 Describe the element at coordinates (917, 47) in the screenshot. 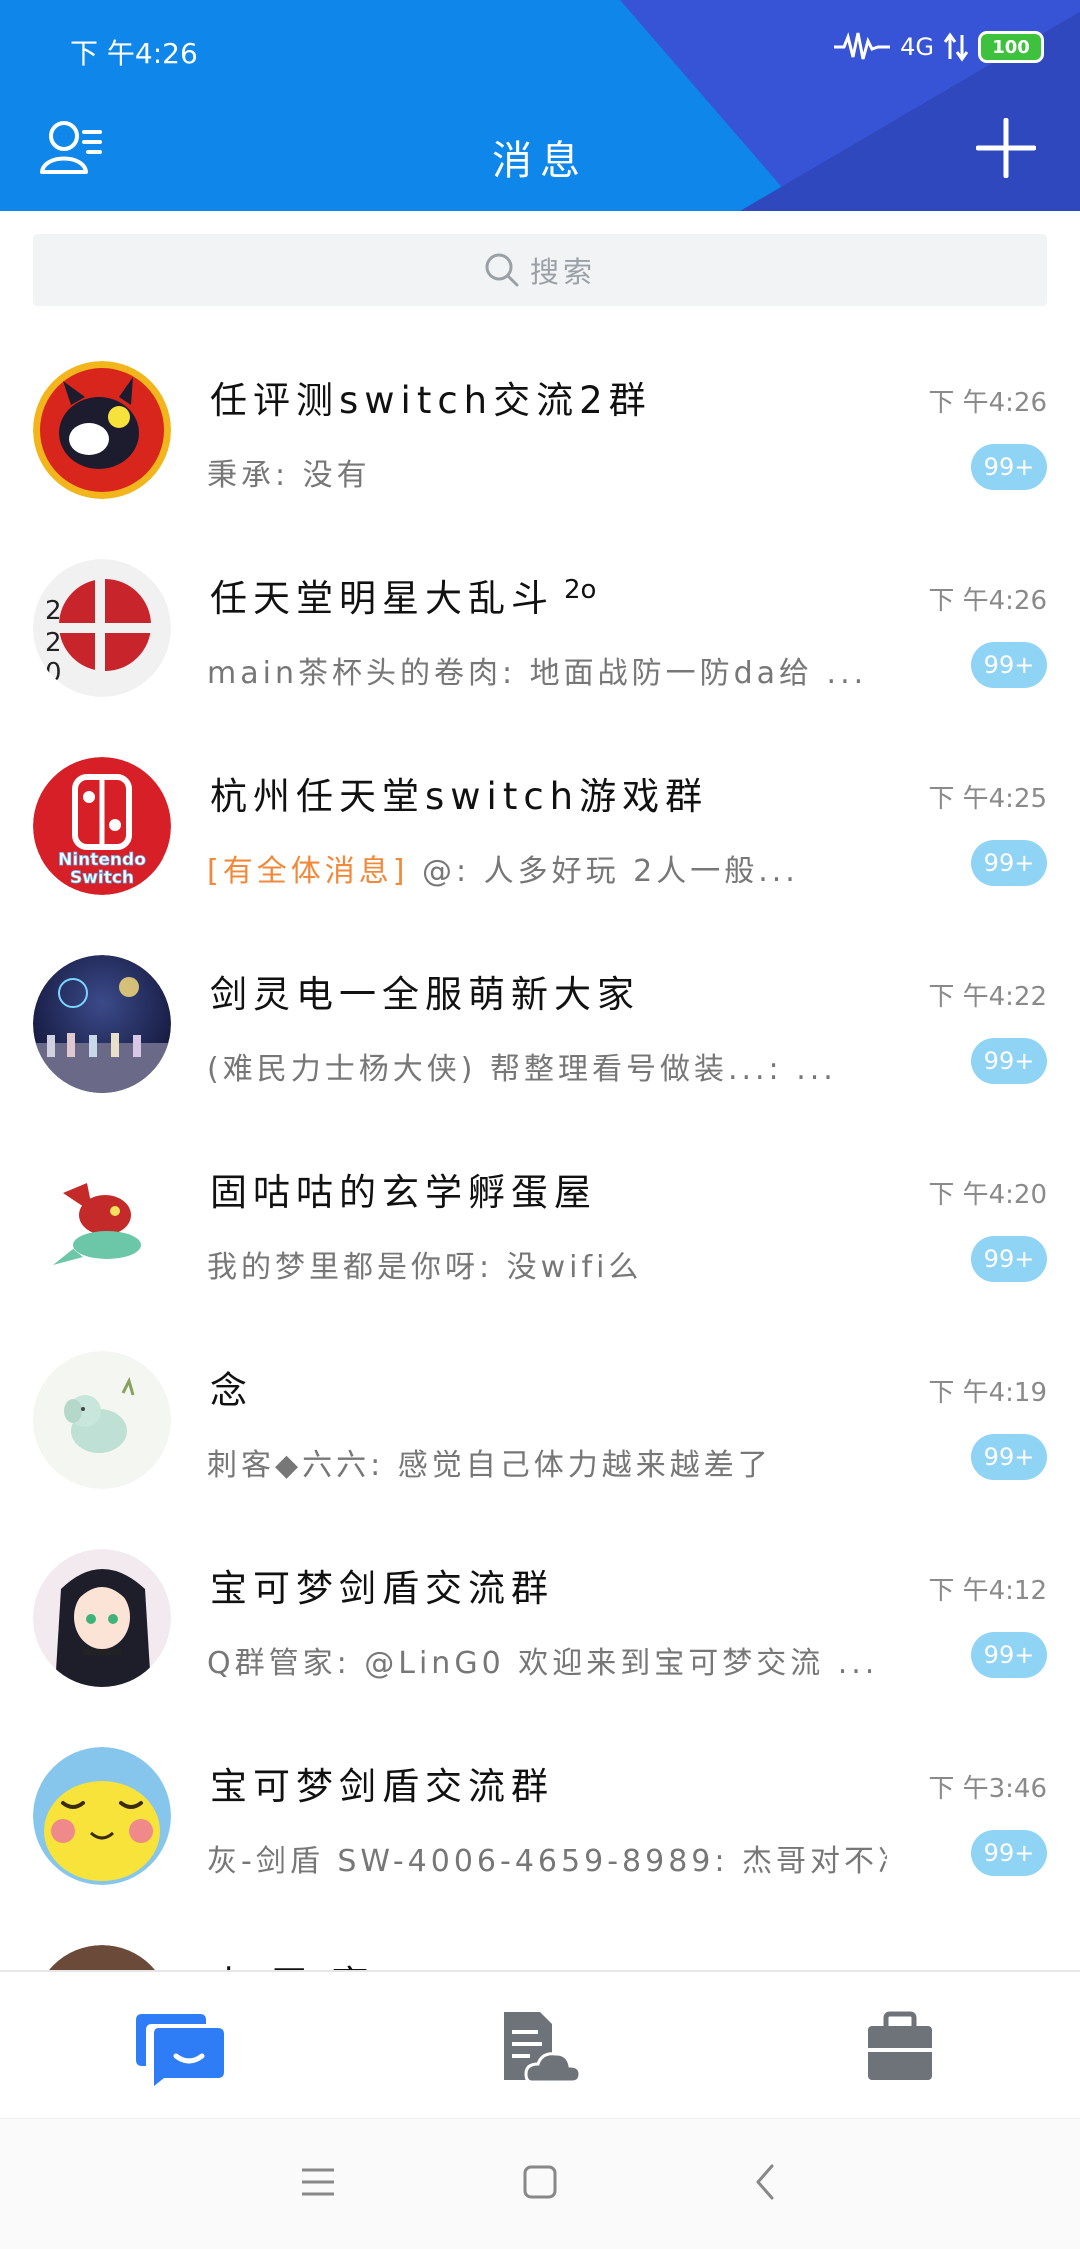

I see `network-type: 4G` at that location.